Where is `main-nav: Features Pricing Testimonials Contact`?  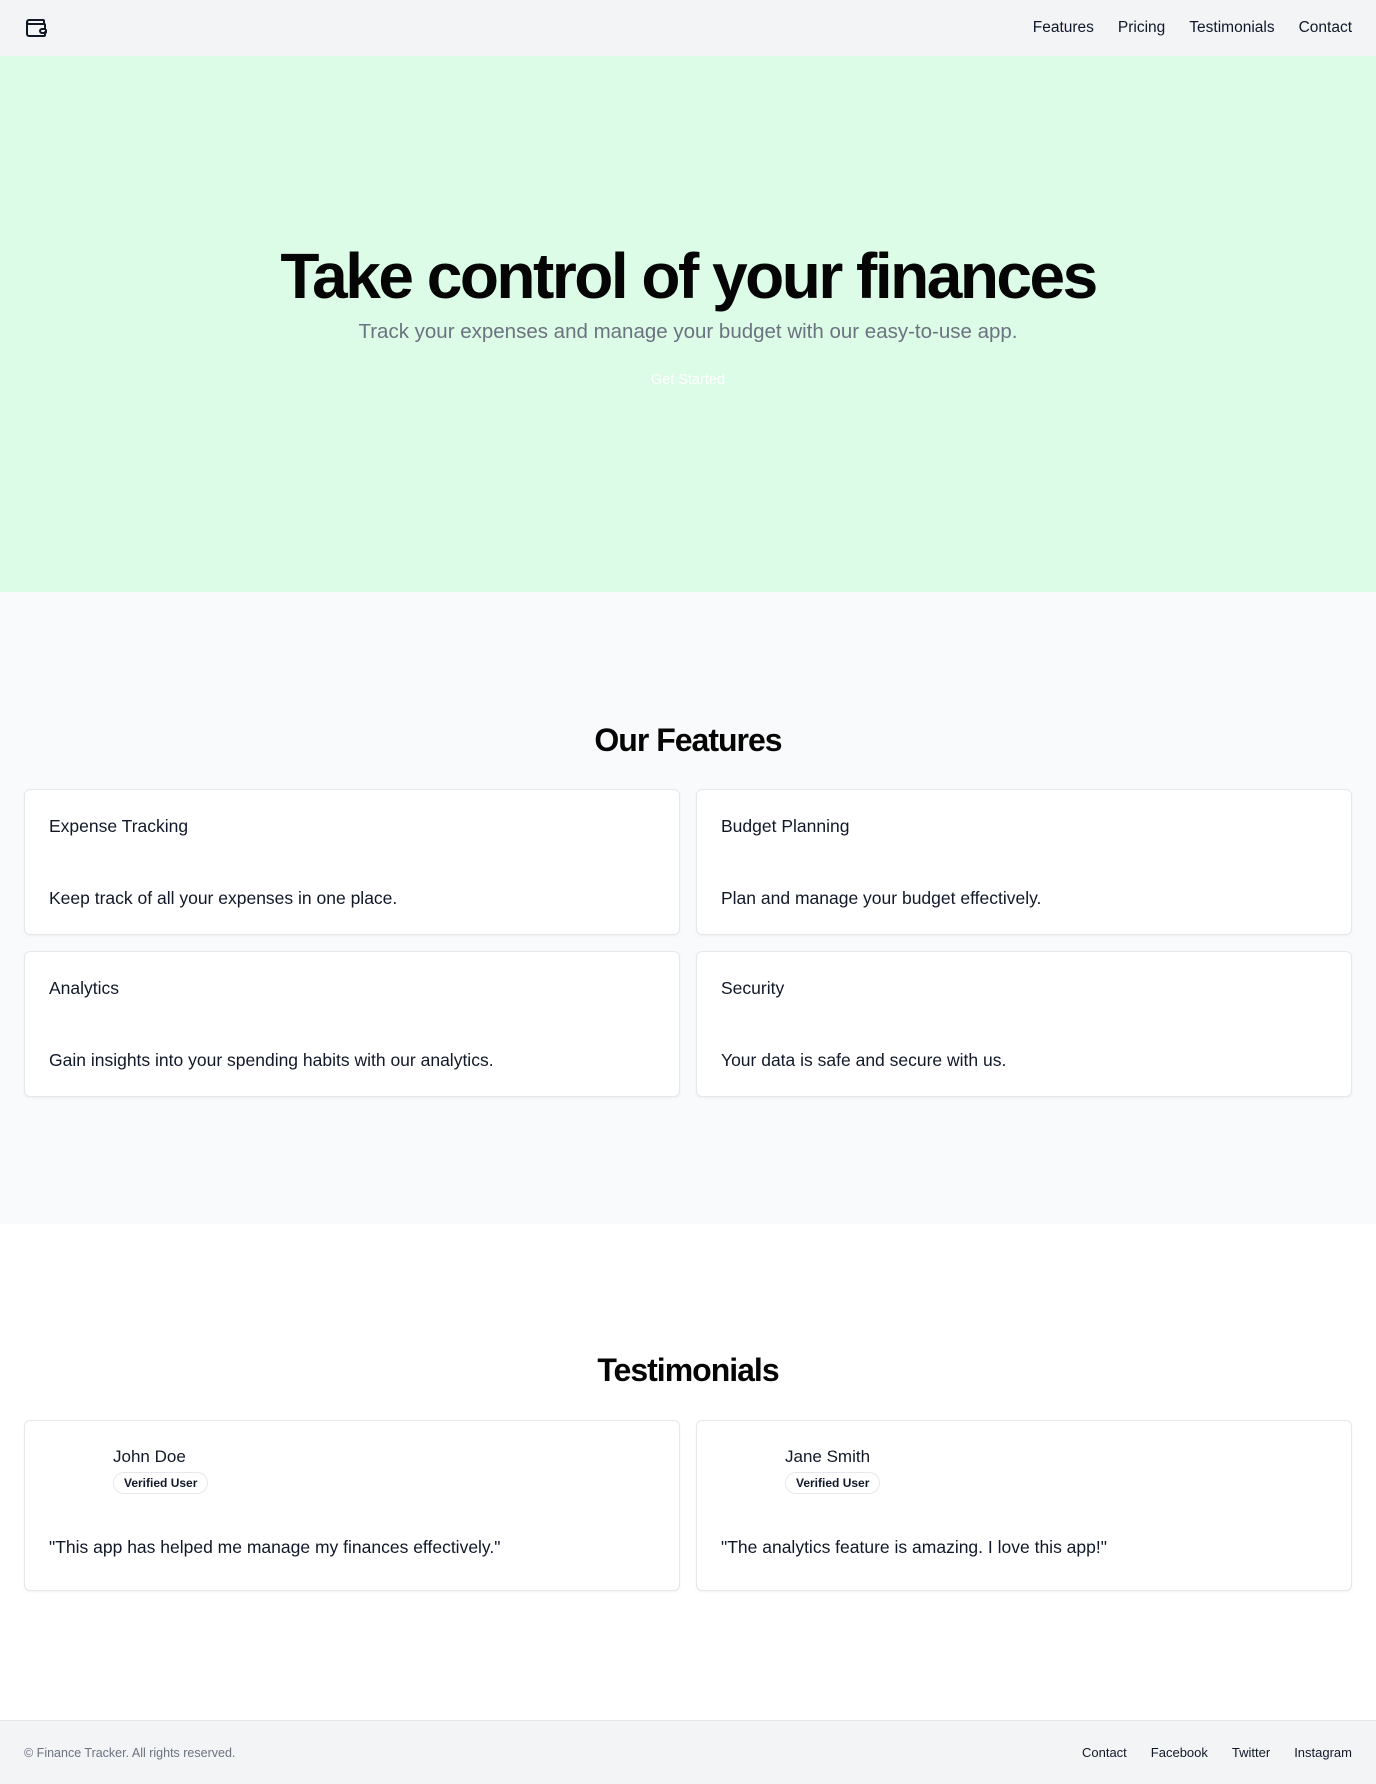 main-nav: Features Pricing Testimonials Contact is located at coordinates (1192, 28).